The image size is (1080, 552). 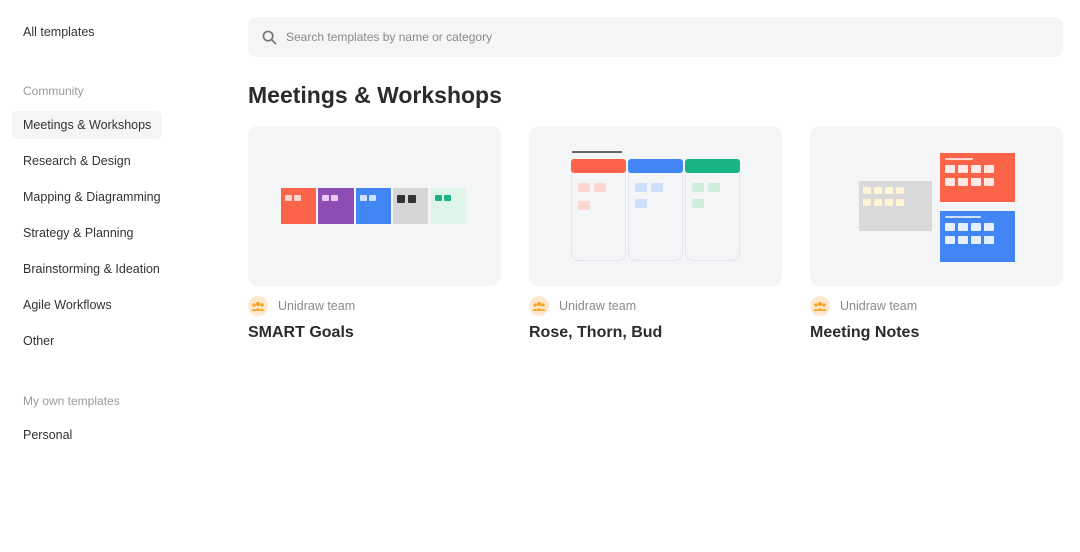 What do you see at coordinates (38, 341) in the screenshot?
I see `sidebar-item-other: Other` at bounding box center [38, 341].